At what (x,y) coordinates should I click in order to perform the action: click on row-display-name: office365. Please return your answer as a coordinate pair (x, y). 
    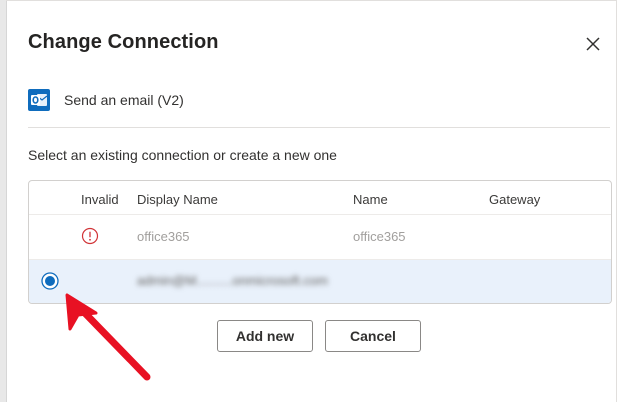
    Looking at the image, I should click on (163, 236).